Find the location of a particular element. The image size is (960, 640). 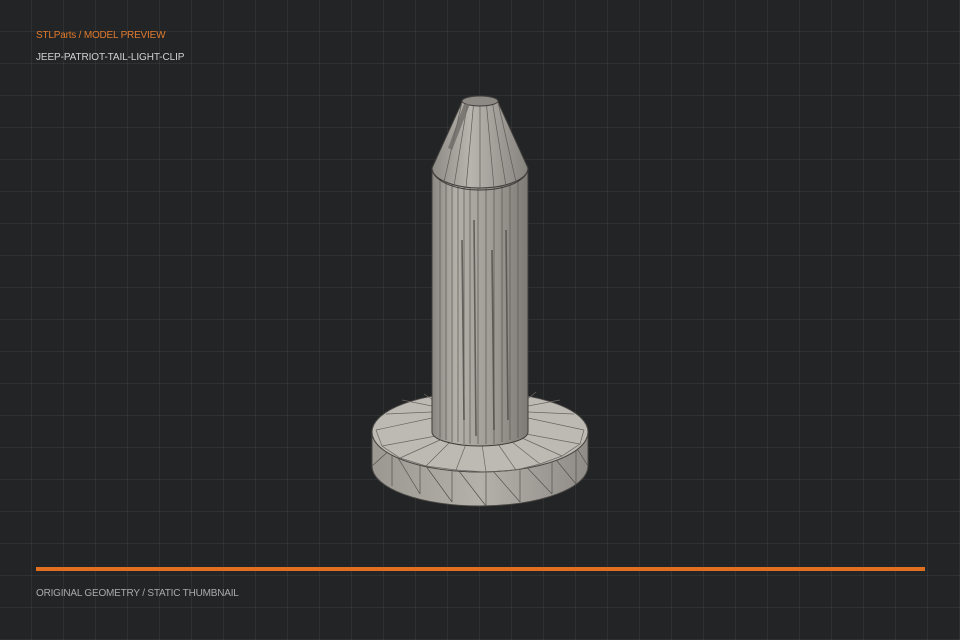

breadcrumb: STLParts / MODEL PREVIEW is located at coordinates (101, 35).